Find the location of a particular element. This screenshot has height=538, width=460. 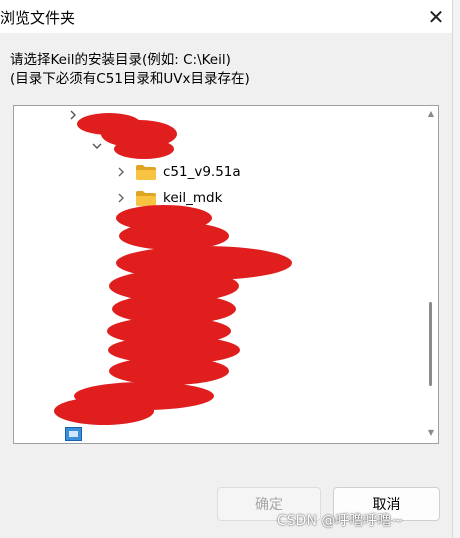

scroll-thumb is located at coordinates (430, 344).